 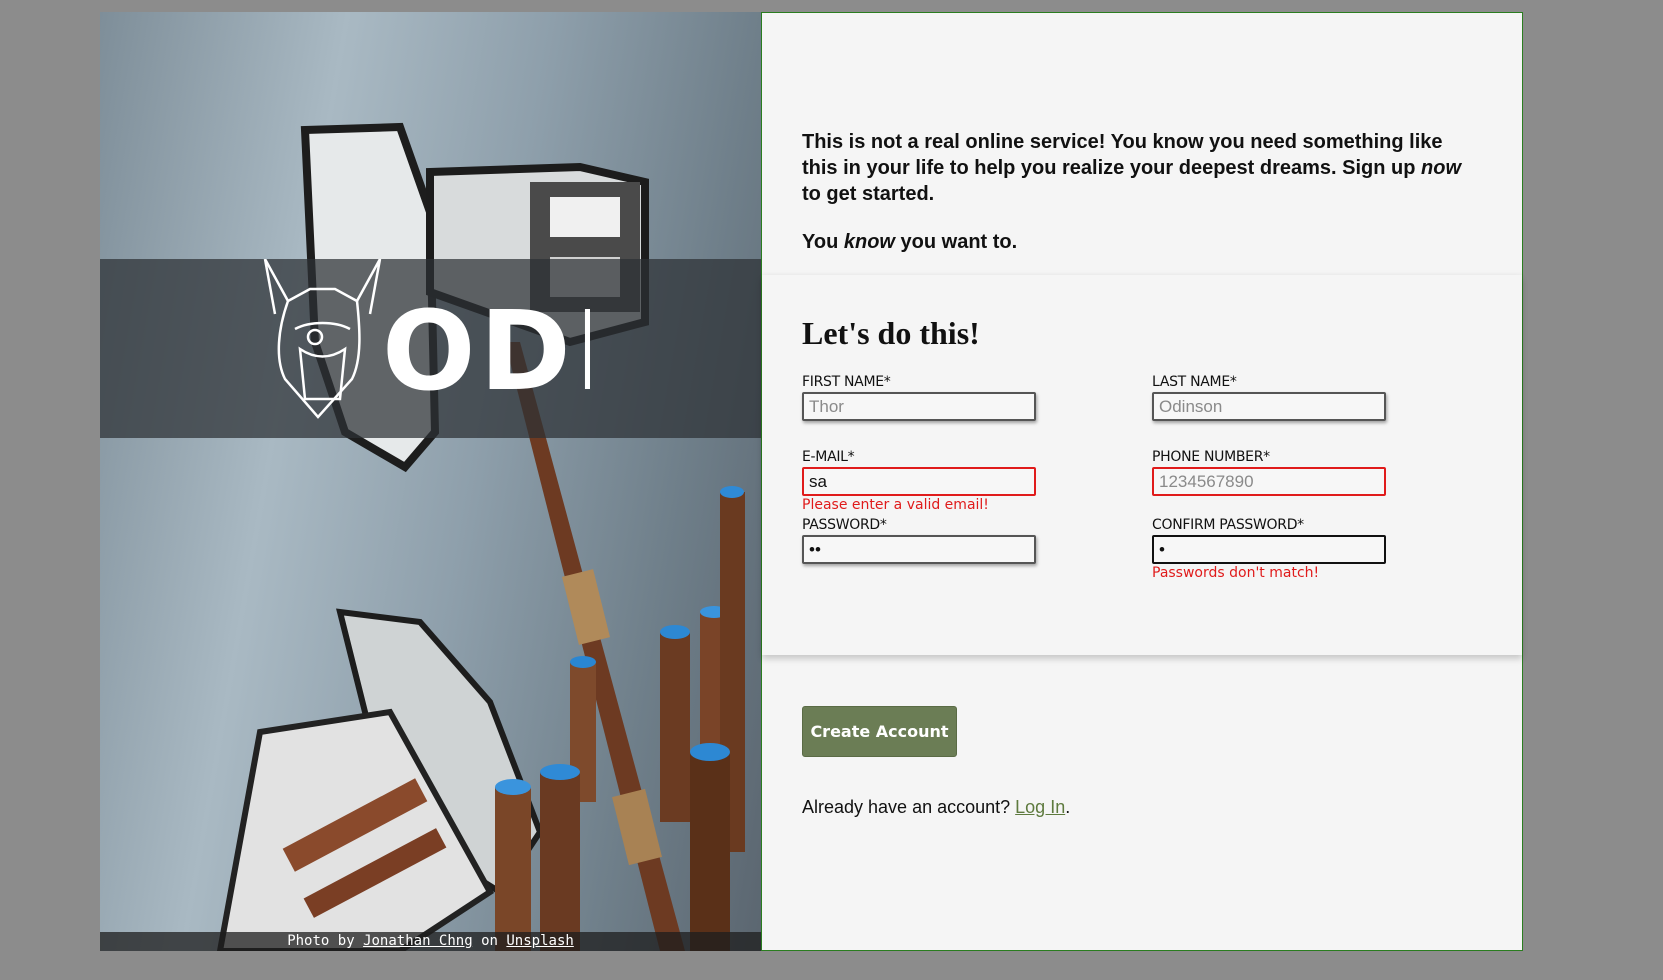 I want to click on last-name-input, so click(x=1269, y=406).